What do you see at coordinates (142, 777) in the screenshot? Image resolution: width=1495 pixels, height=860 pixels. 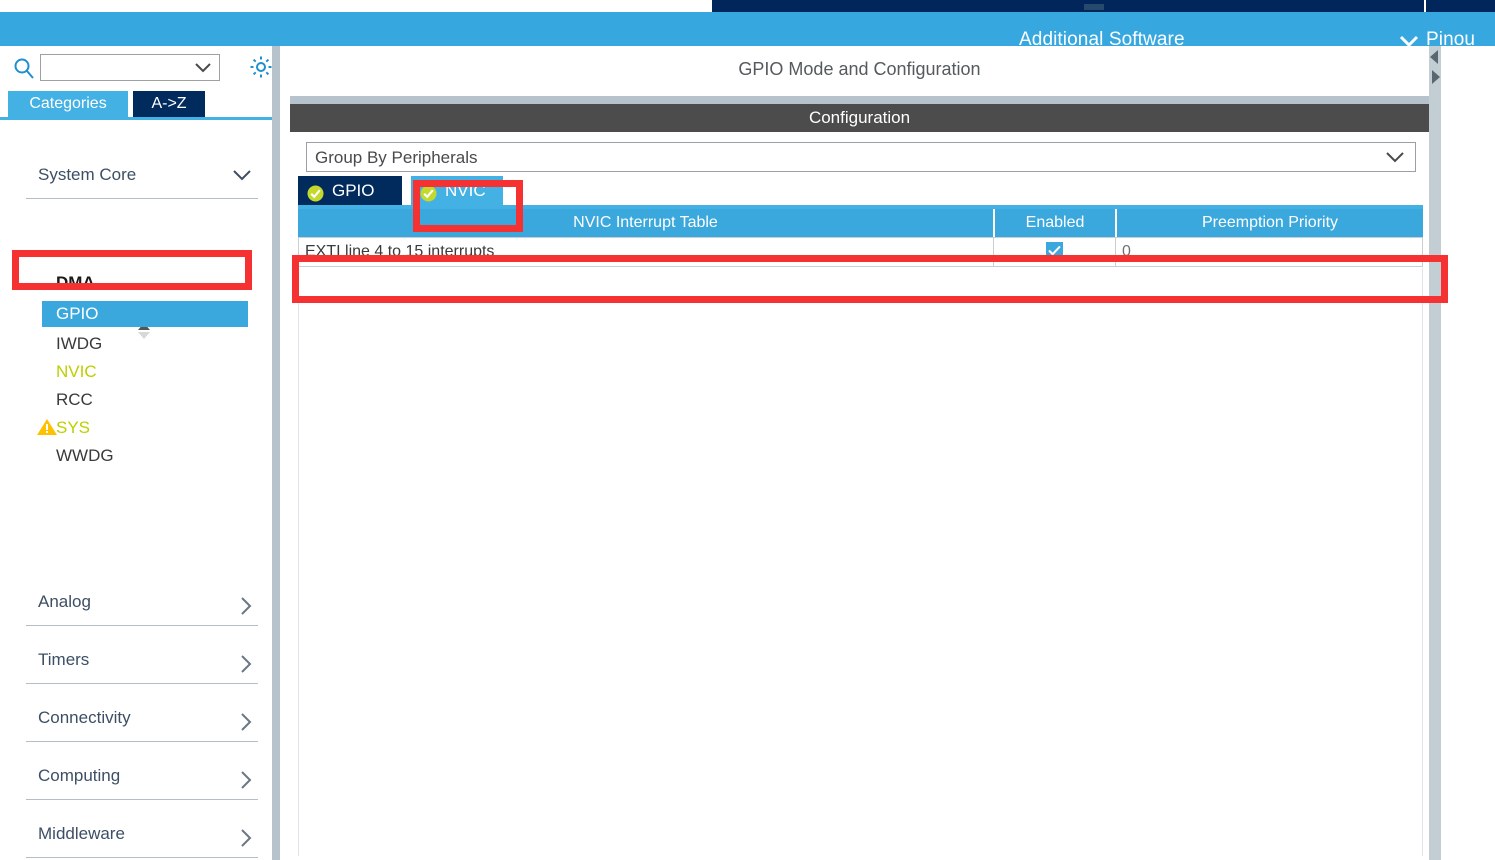 I see `sidebar-group-computing: Computing` at bounding box center [142, 777].